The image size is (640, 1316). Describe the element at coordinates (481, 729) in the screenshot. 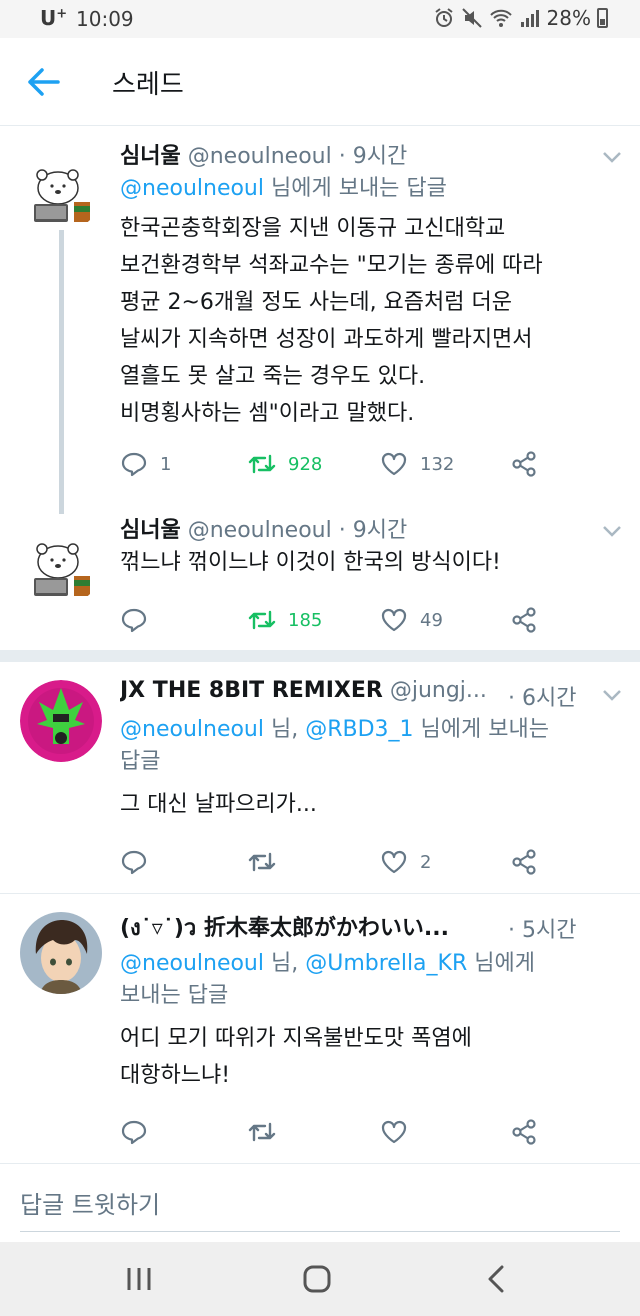

I see `reply-context-text: 님에게 보내는` at that location.